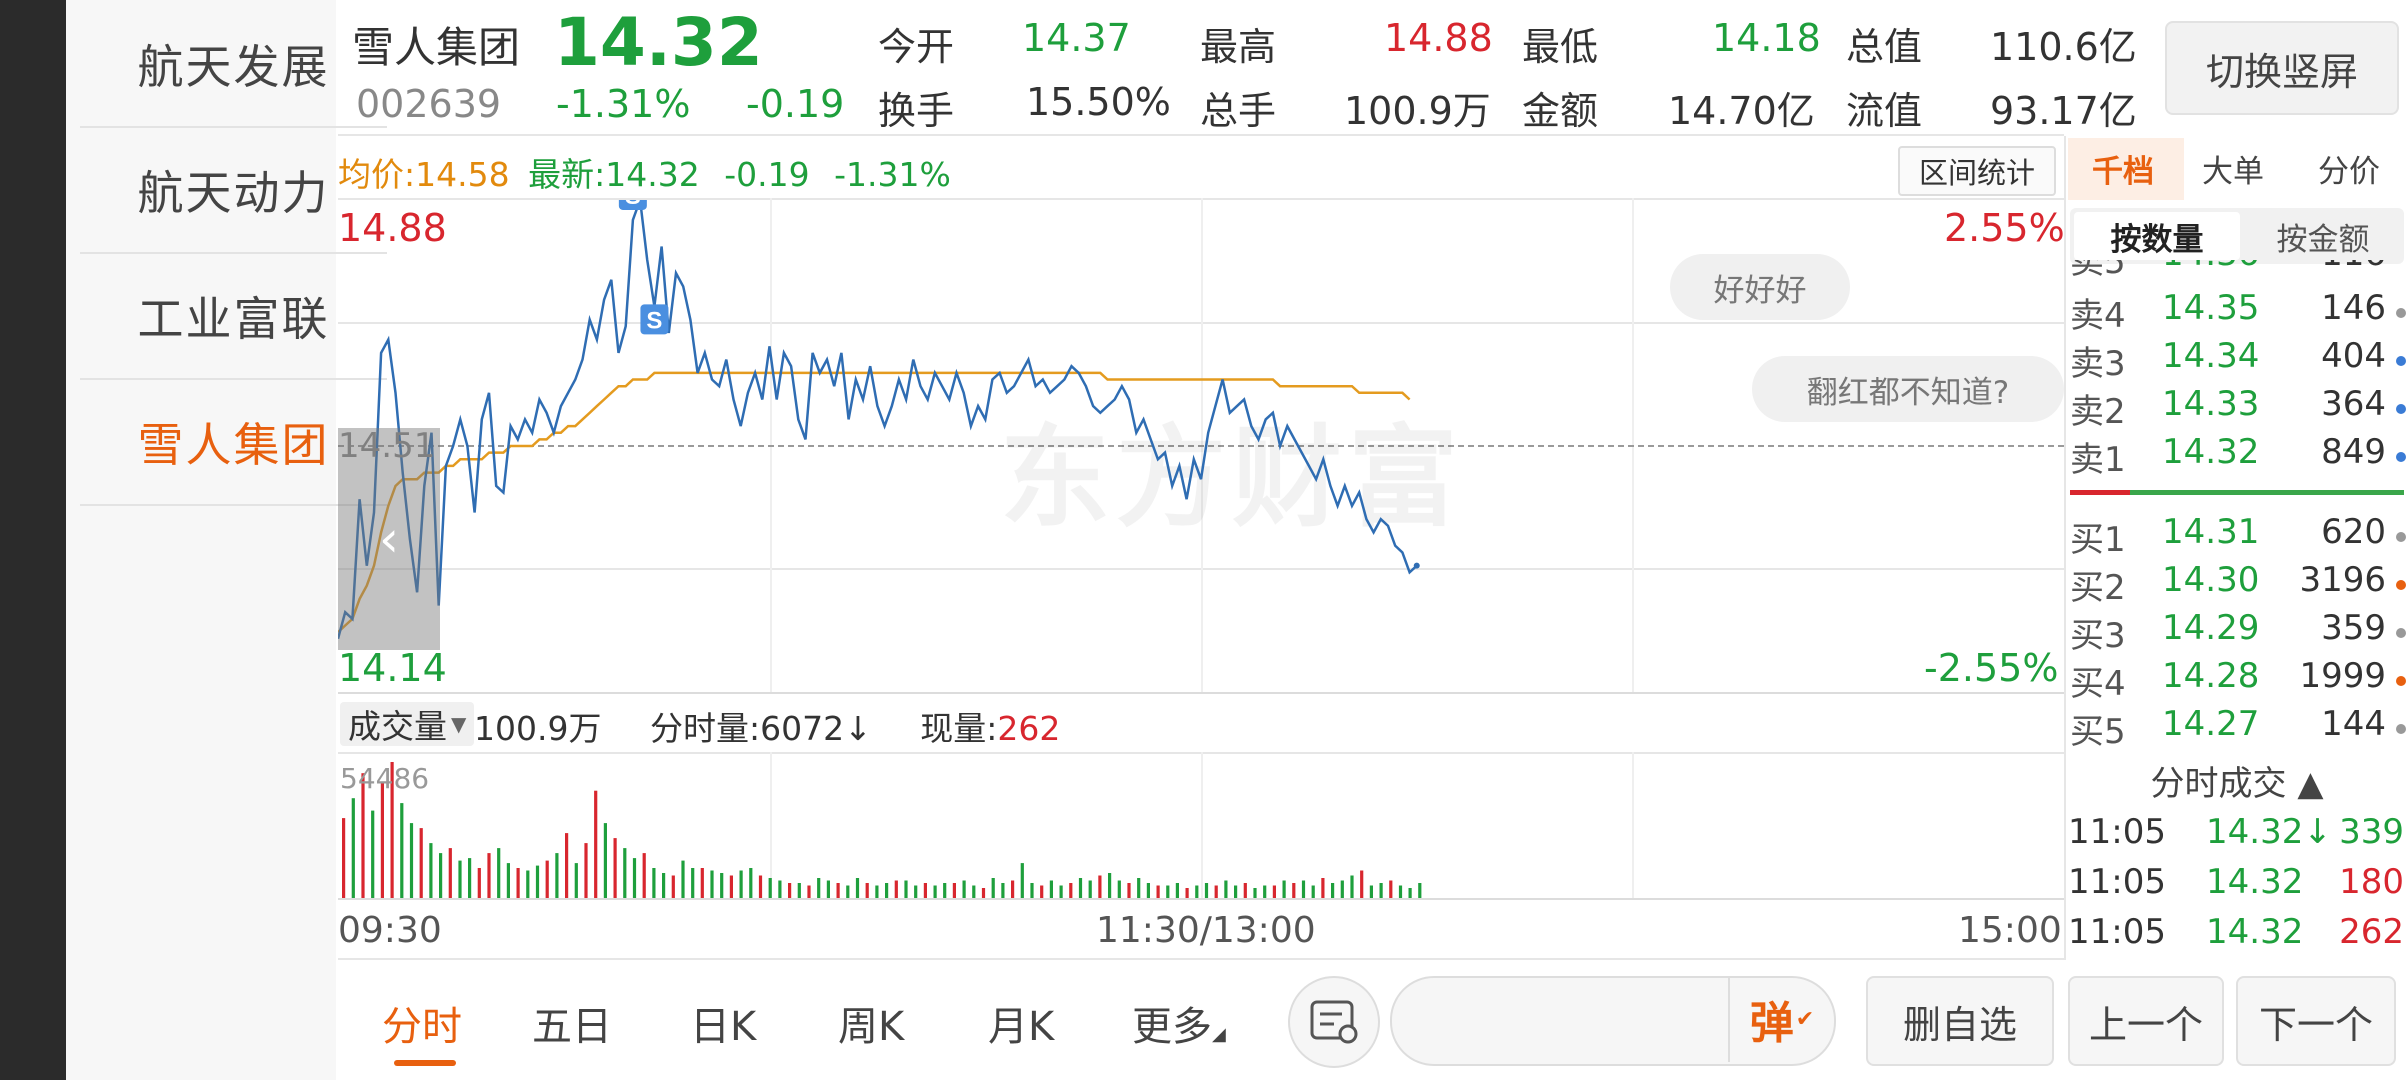 The image size is (2408, 1080). I want to click on next-stock-button: 下一个, so click(2316, 1021).